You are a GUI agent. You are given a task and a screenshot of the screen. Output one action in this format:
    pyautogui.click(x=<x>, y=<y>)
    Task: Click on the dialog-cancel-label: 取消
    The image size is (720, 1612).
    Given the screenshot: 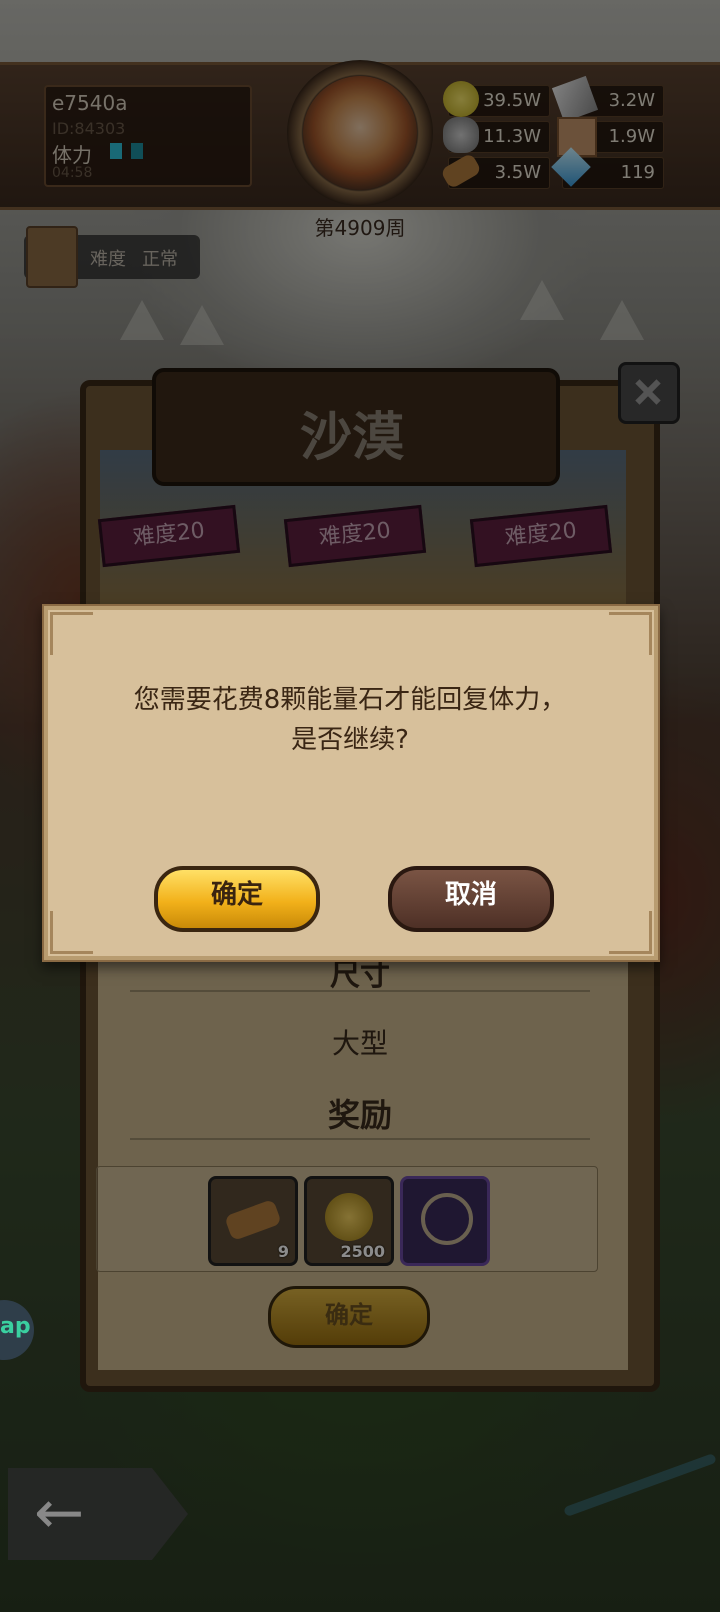 What is the action you would take?
    pyautogui.click(x=470, y=895)
    